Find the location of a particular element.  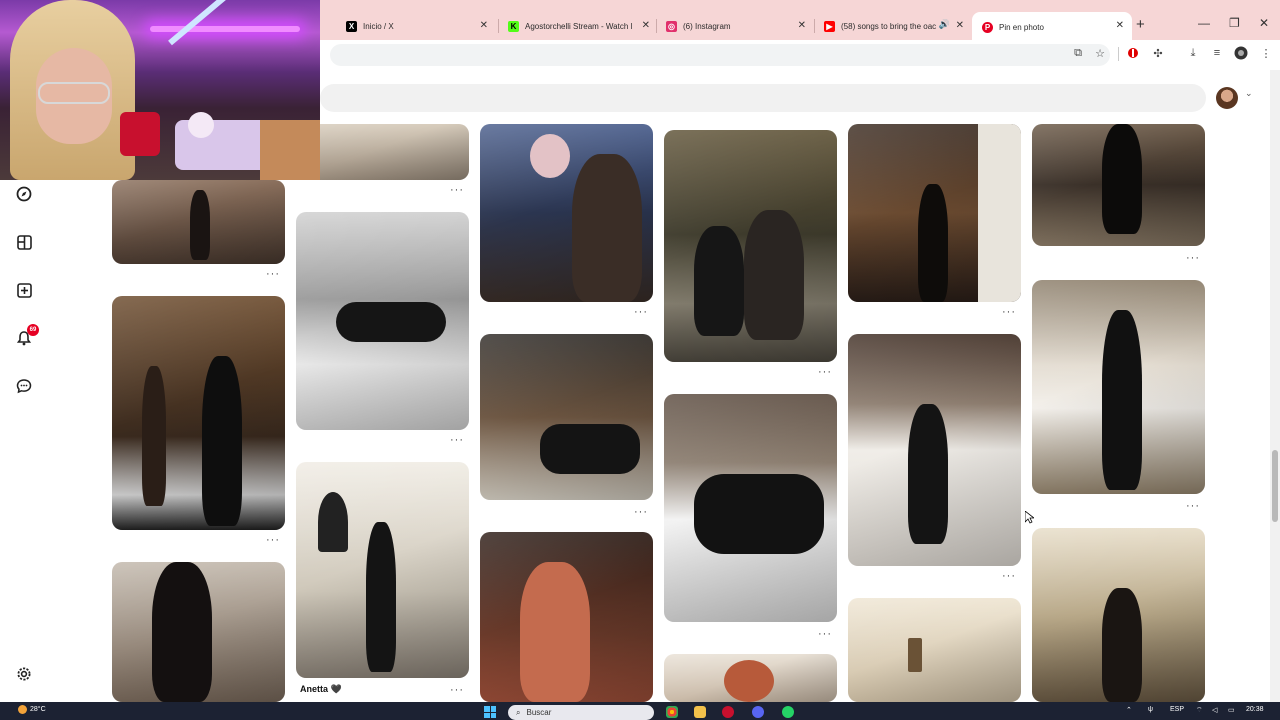

youtube-logo-icon: ▶ is located at coordinates (829, 26).